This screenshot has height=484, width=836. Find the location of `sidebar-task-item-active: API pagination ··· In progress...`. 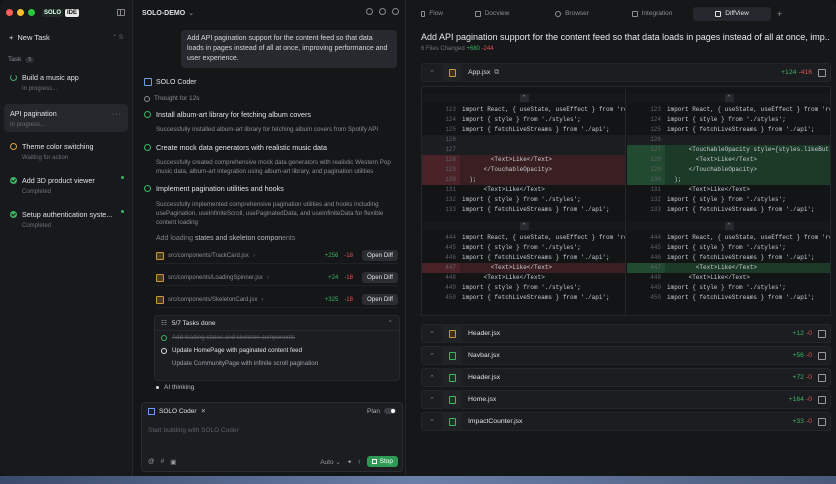

sidebar-task-item-active: API pagination ··· In progress... is located at coordinates (66, 118).